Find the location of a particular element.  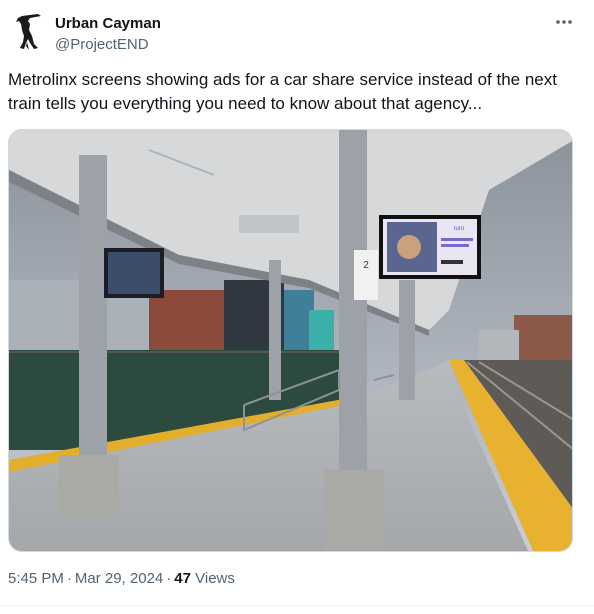

divider is located at coordinates (297, 605).